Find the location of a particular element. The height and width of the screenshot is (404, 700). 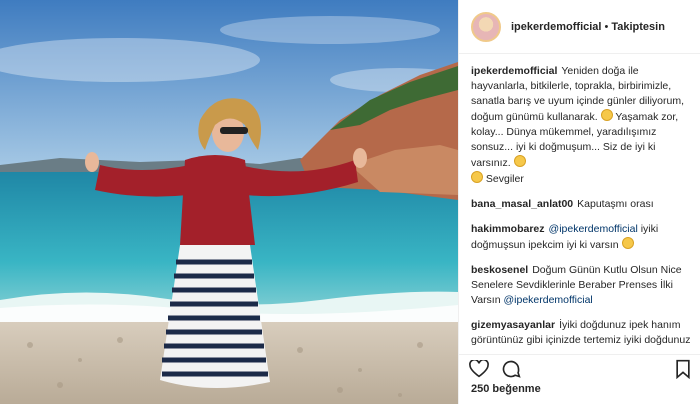

comment-icon is located at coordinates (511, 369).